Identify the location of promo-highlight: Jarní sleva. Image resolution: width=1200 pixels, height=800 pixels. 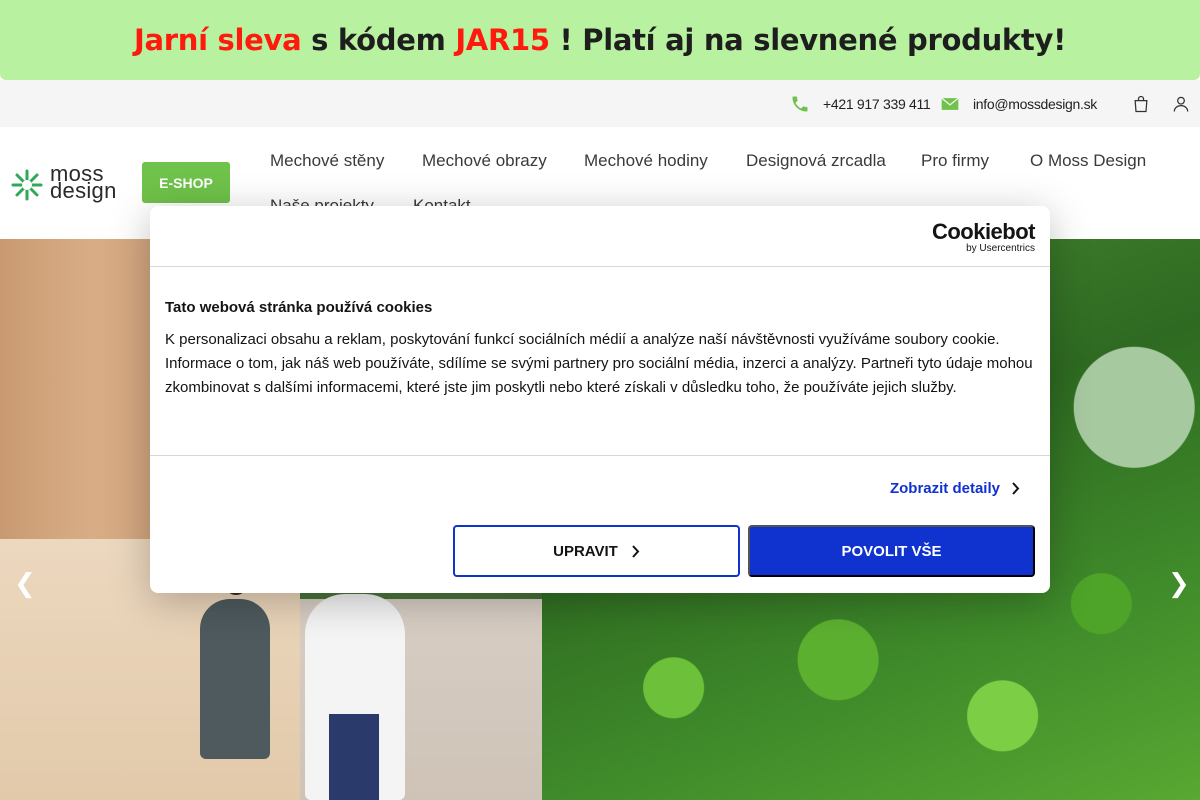
(217, 40).